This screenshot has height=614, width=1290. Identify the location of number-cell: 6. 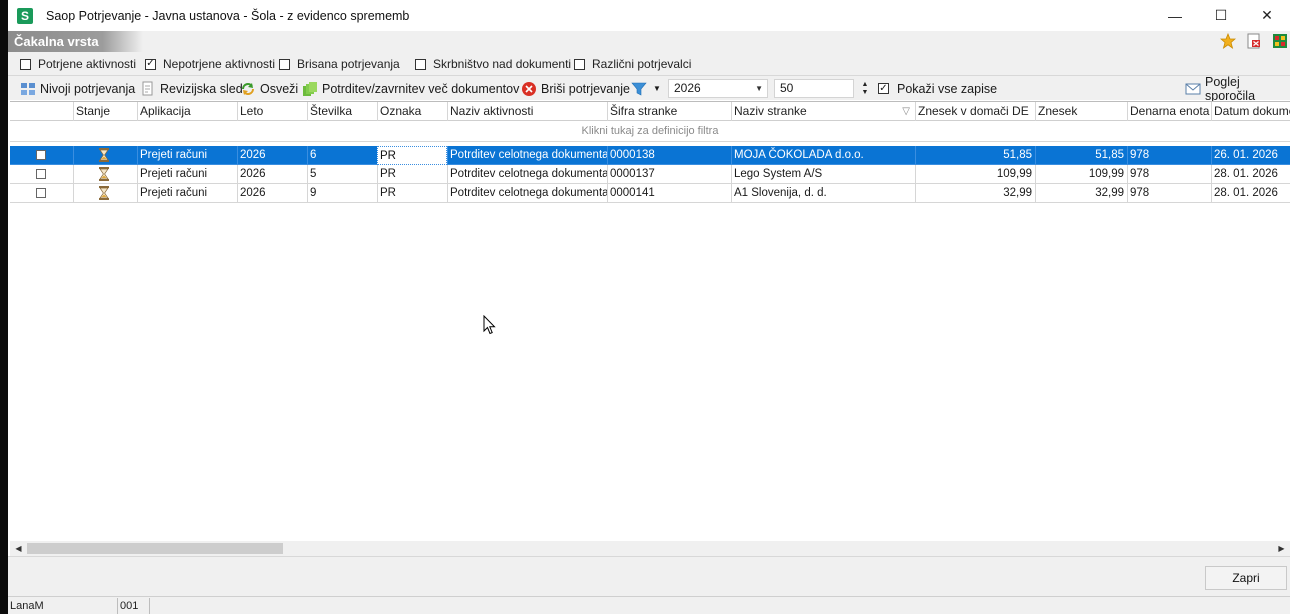
(342, 155).